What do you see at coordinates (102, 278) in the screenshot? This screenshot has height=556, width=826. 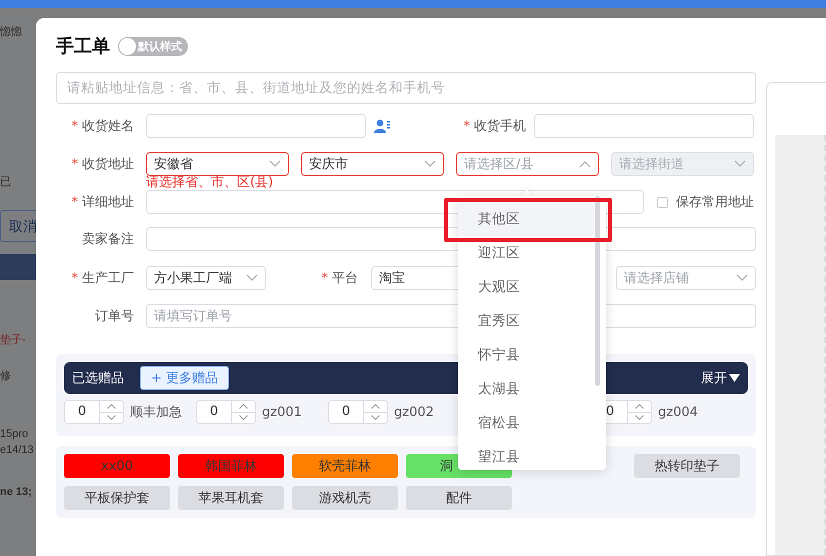 I see `field-label: * 生产工厂` at bounding box center [102, 278].